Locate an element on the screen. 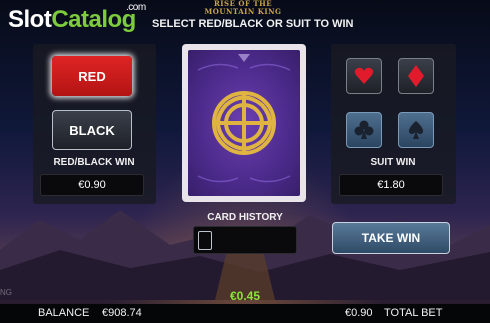  total-bet-label: TOTAL BET is located at coordinates (413, 313).